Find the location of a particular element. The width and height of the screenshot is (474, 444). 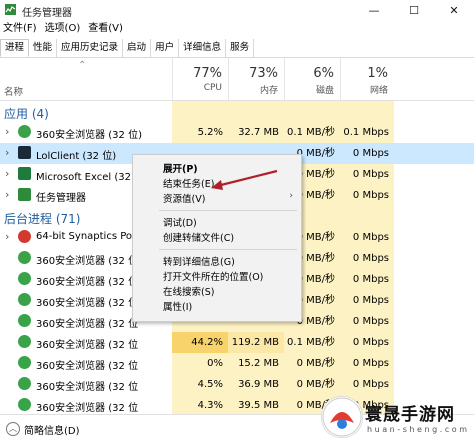

menu-bar: 文件(F) 选项(O) 查看(V) is located at coordinates (237, 29).